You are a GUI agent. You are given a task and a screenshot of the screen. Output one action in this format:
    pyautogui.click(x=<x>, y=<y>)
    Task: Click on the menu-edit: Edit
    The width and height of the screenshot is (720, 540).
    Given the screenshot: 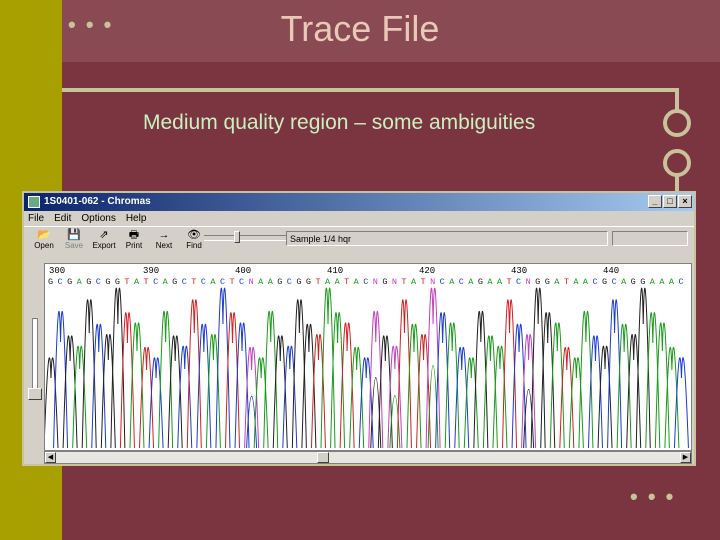 What is the action you would take?
    pyautogui.click(x=62, y=218)
    